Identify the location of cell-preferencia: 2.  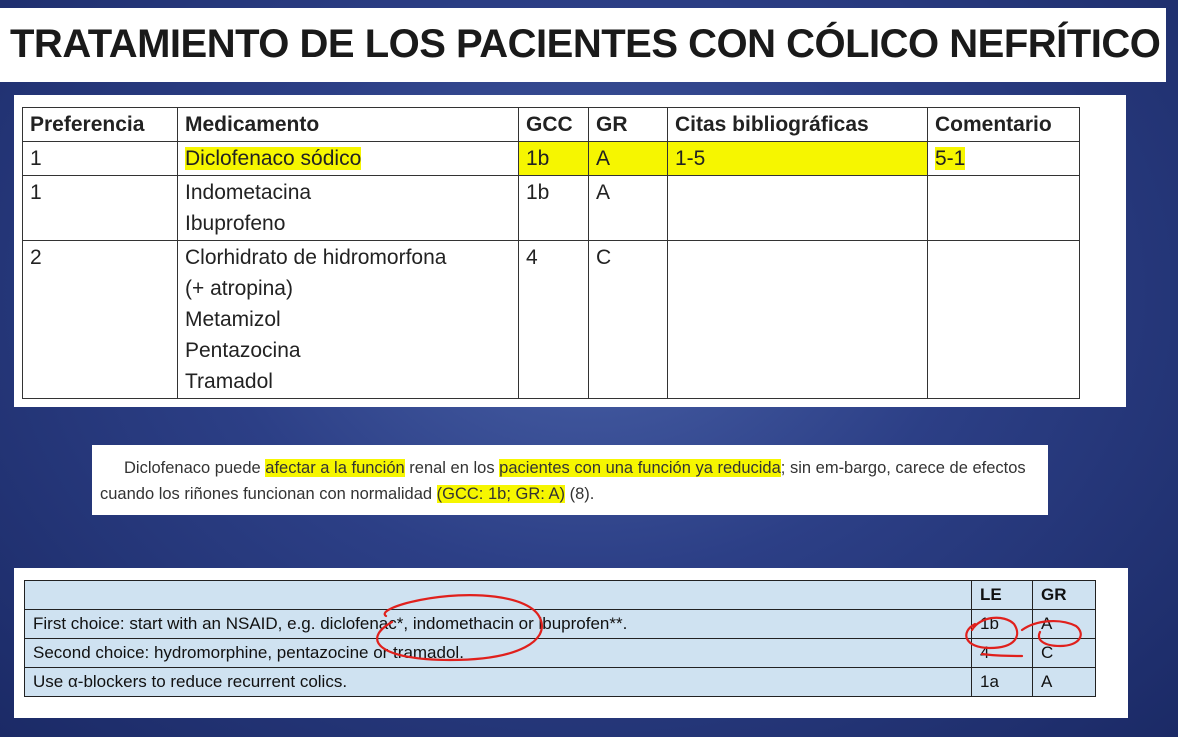
(100, 319).